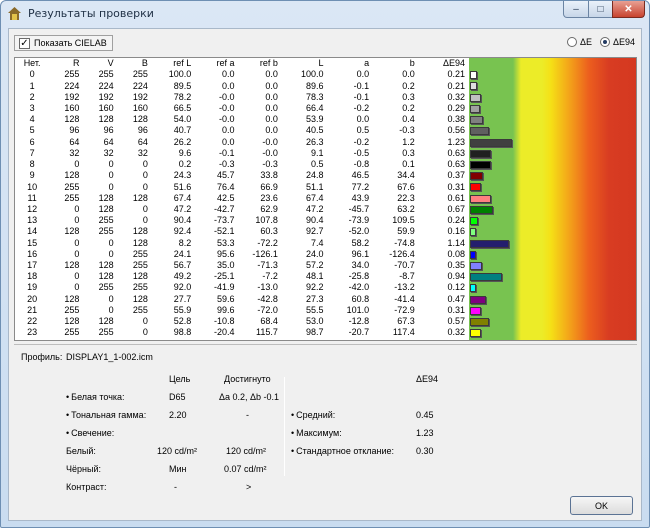  Describe the element at coordinates (456, 276) in the screenshot. I see `table-cell: 0.94` at that location.